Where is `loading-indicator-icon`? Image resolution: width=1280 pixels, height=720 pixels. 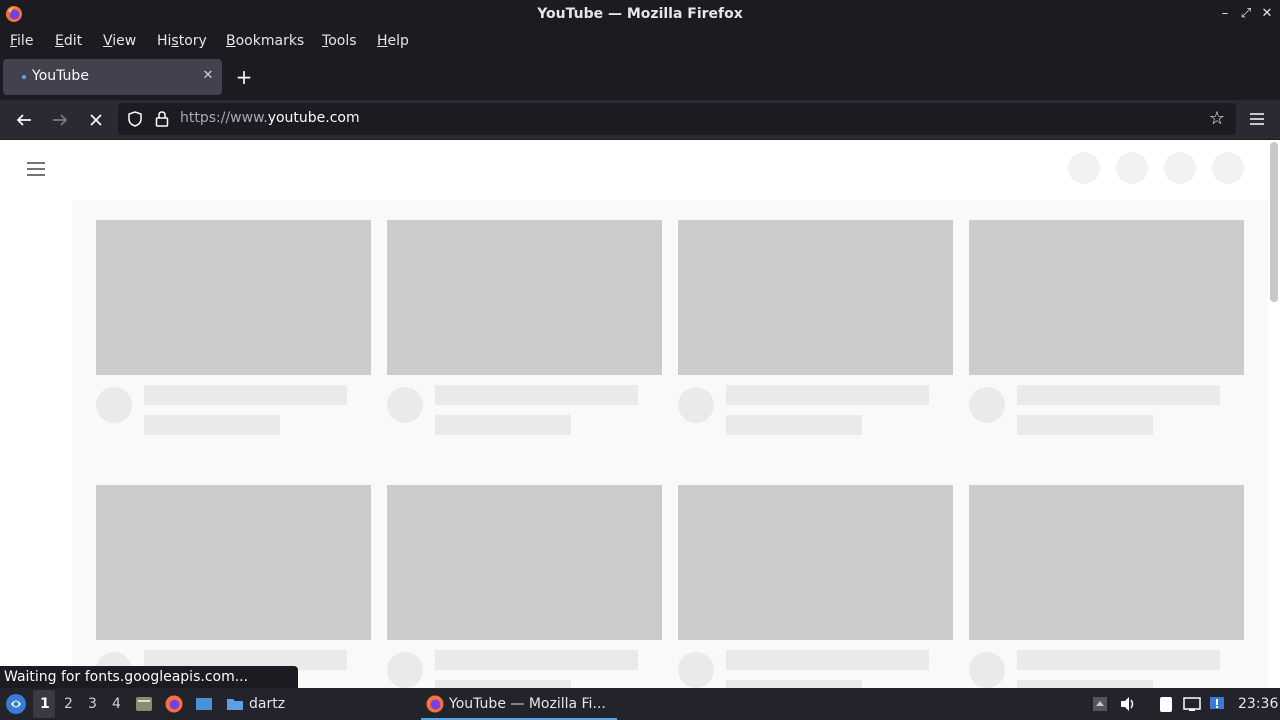
loading-indicator-icon is located at coordinates (24, 77).